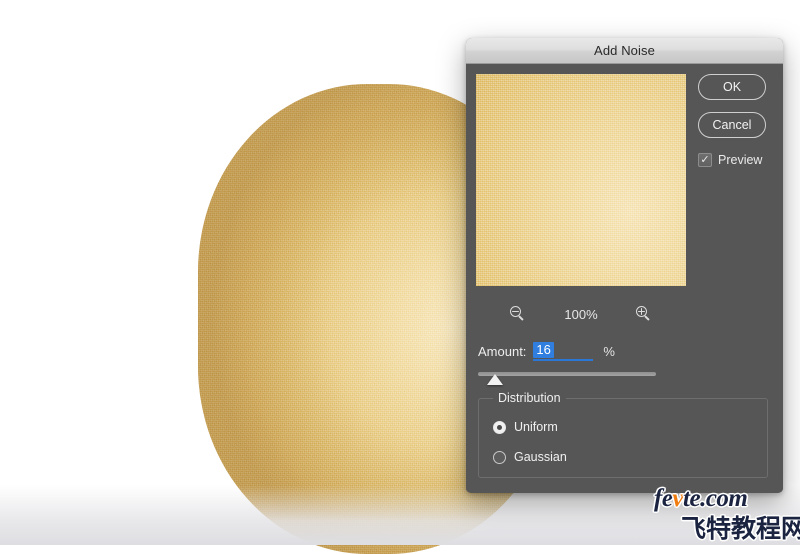 The image size is (800, 554). I want to click on zoom-level-label: 100%, so click(581, 314).